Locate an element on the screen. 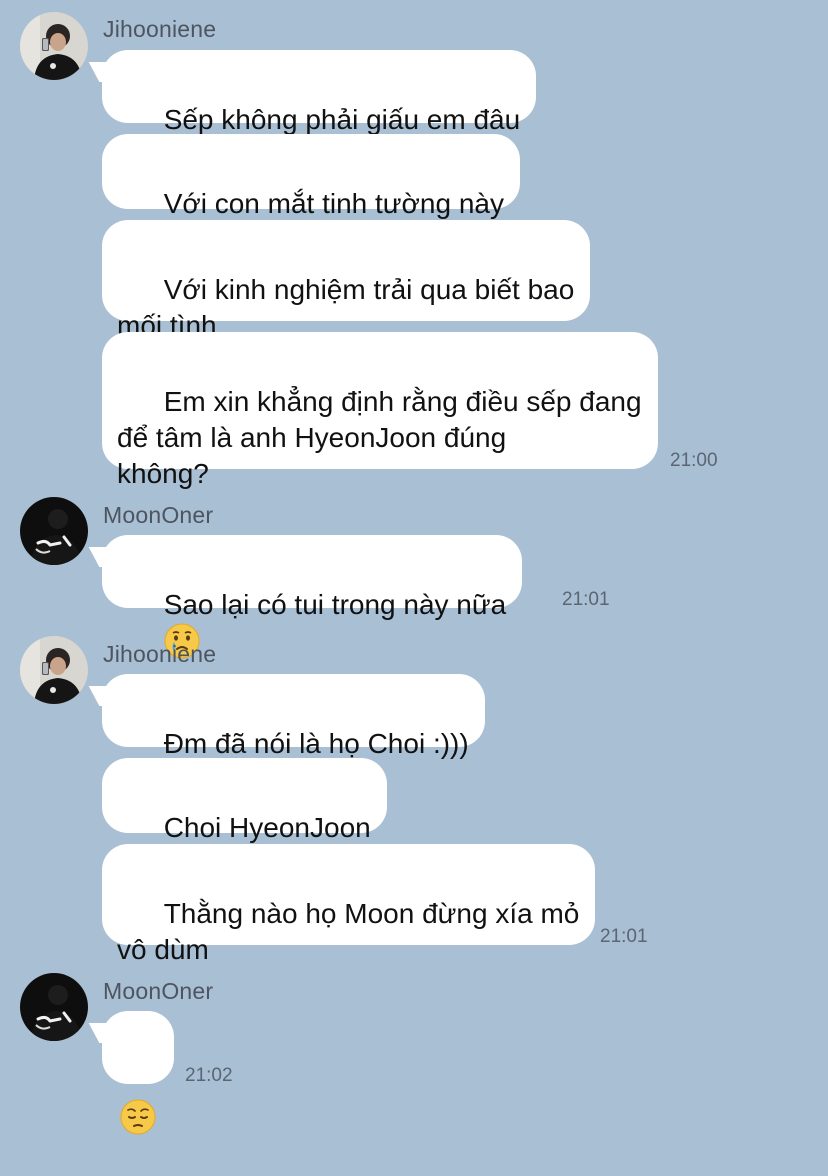 Image resolution: width=828 pixels, height=1176 pixels. message-text: Với con mắt tinh tường này is located at coordinates (333, 203).